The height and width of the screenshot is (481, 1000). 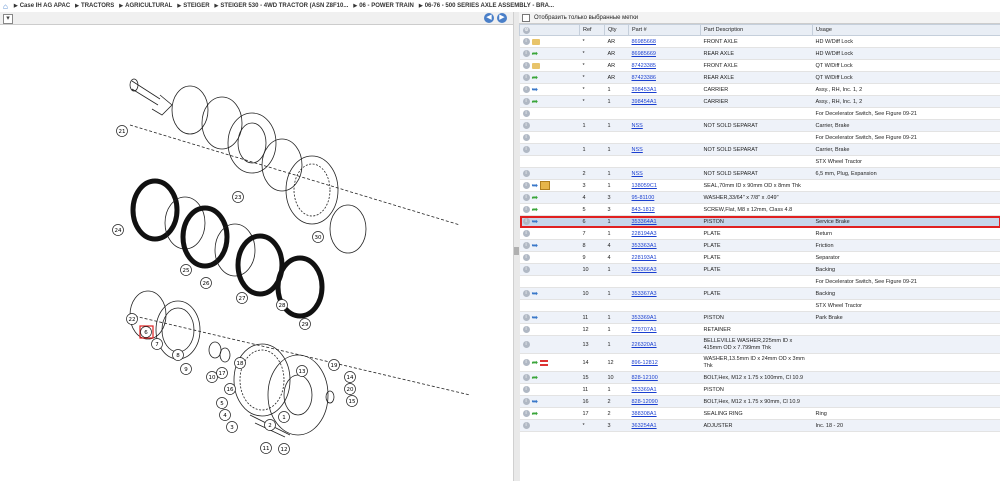 What do you see at coordinates (45, 6) in the screenshot?
I see `breadcrumb-item: Case IH AG APAC` at bounding box center [45, 6].